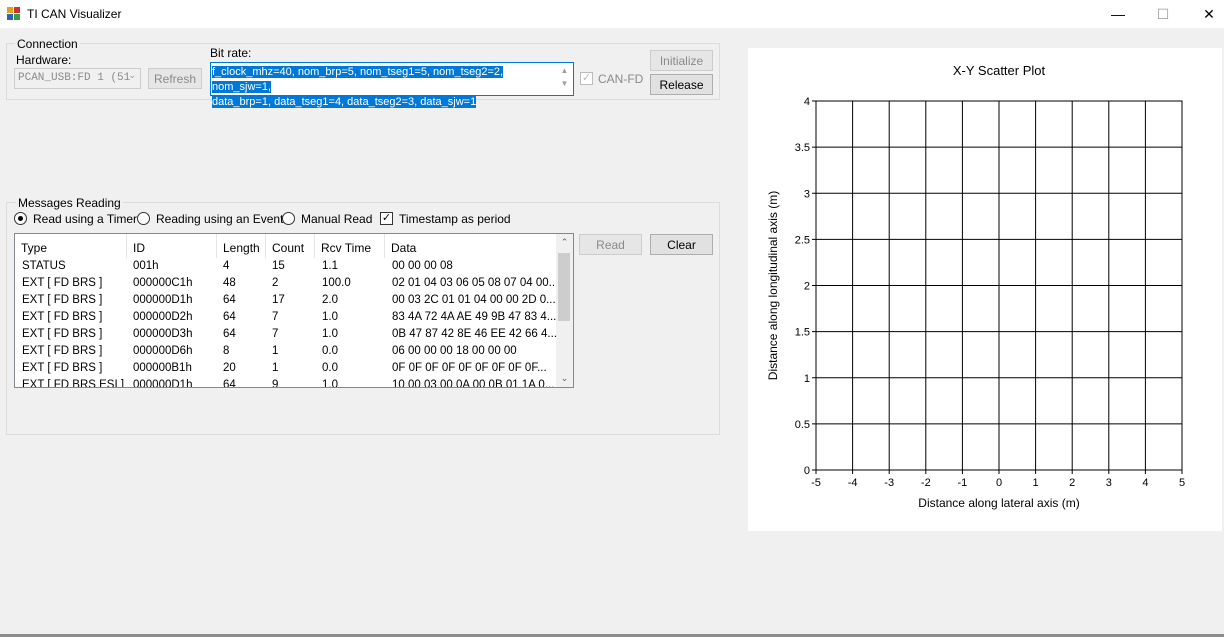  I want to click on cell-rcv-time: 1.0, so click(330, 317).